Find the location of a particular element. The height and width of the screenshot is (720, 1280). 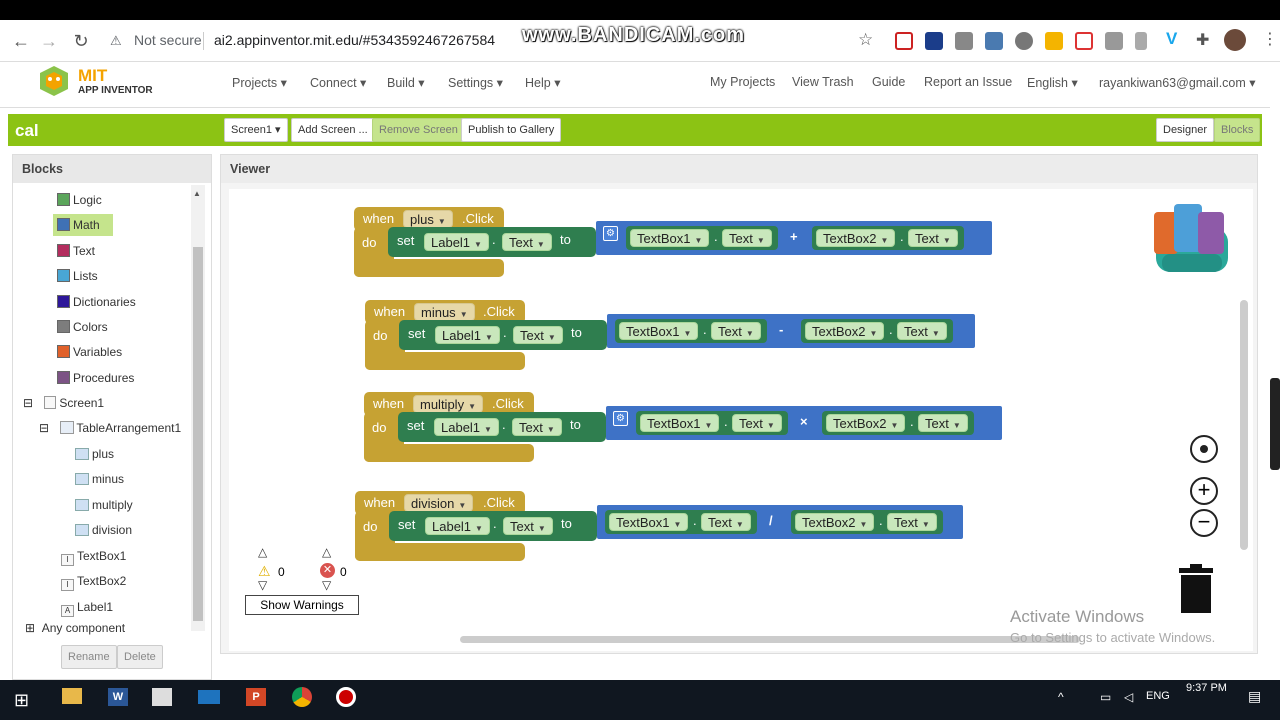

windows-start-icon: ⊞ is located at coordinates (21, 700).